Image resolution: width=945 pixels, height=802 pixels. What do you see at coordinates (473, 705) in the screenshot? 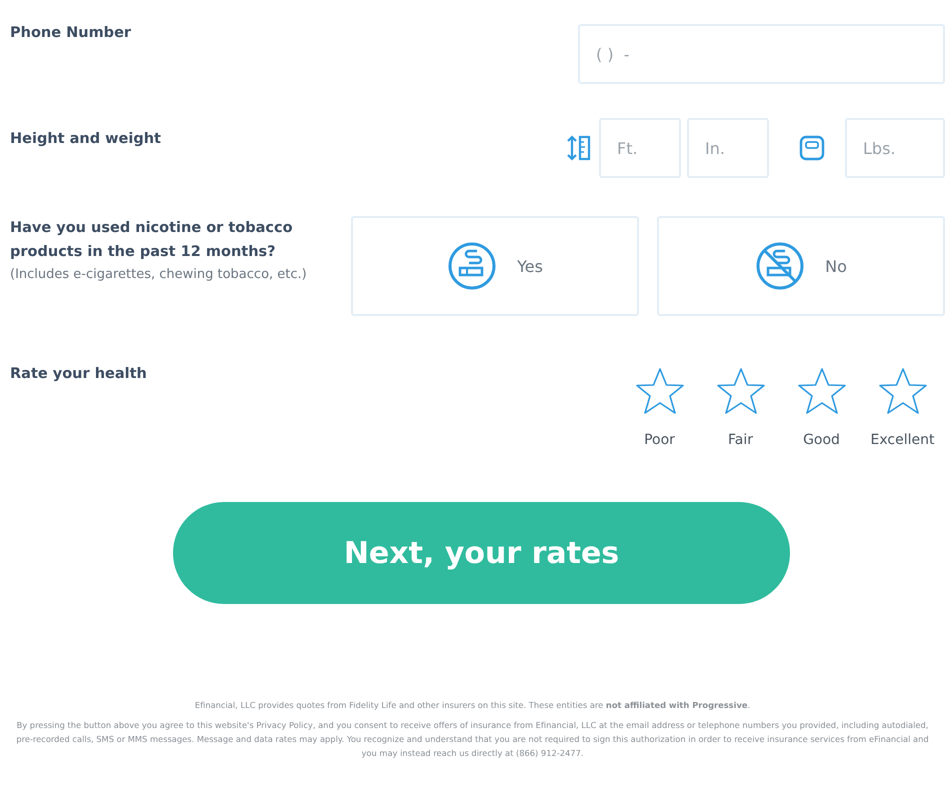
I see `disclaimer-text: Efinancial, LLC provides quotes from Fidelity Life and other insurers on this site. These entities are not affiliated with Progressive.` at bounding box center [473, 705].